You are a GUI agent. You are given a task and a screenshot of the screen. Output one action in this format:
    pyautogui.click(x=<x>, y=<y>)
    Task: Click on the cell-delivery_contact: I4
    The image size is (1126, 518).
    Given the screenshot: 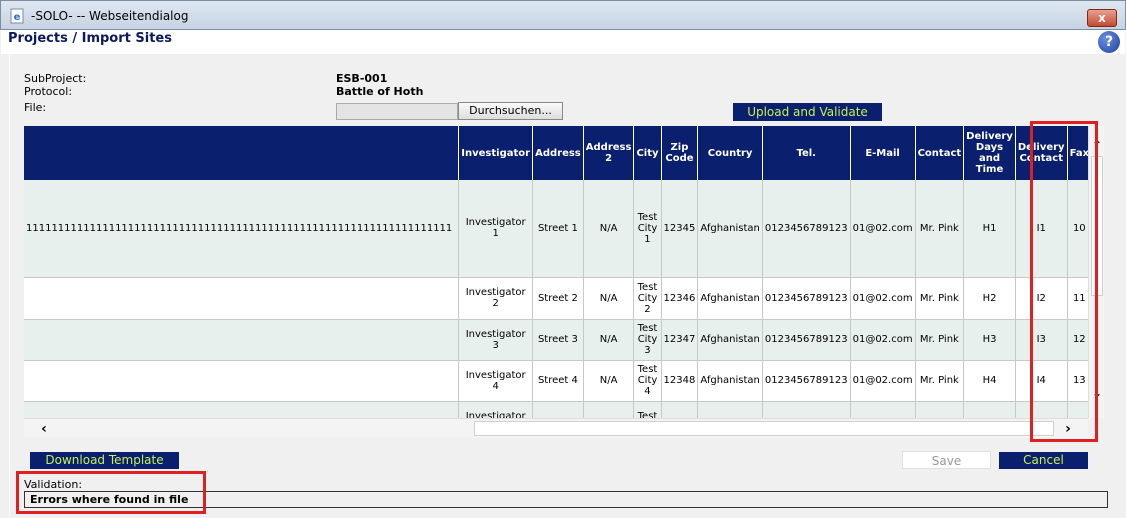 What is the action you would take?
    pyautogui.click(x=1041, y=381)
    